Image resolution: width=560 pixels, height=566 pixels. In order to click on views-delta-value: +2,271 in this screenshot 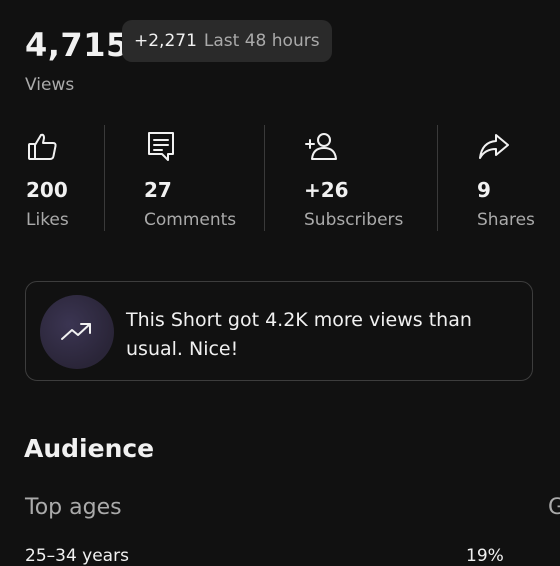, I will do `click(165, 41)`.